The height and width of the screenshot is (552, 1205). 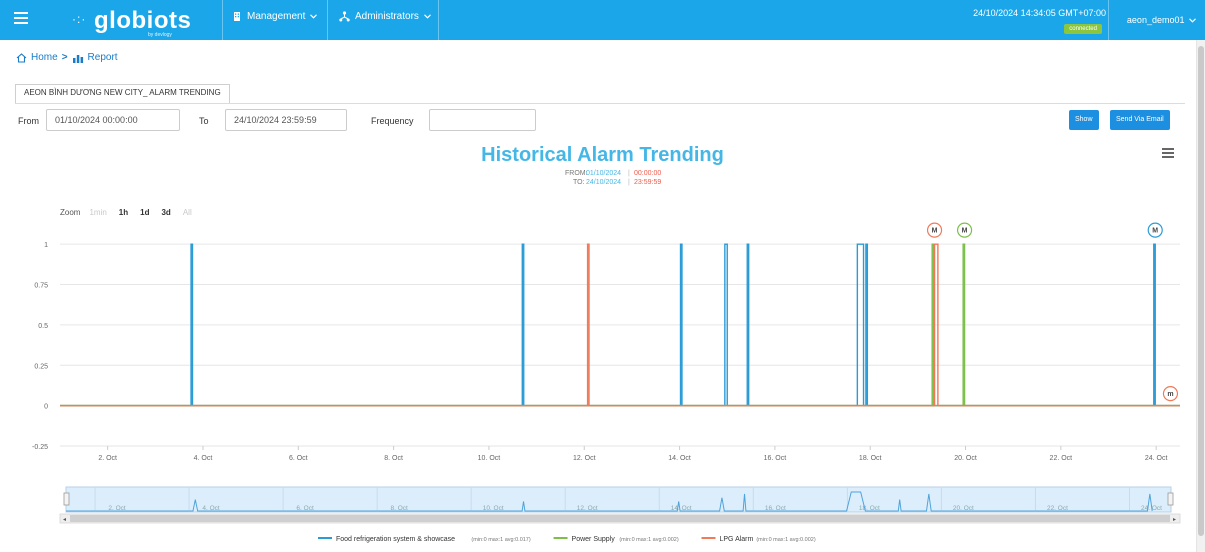 I want to click on show-button: Show, so click(x=1084, y=120).